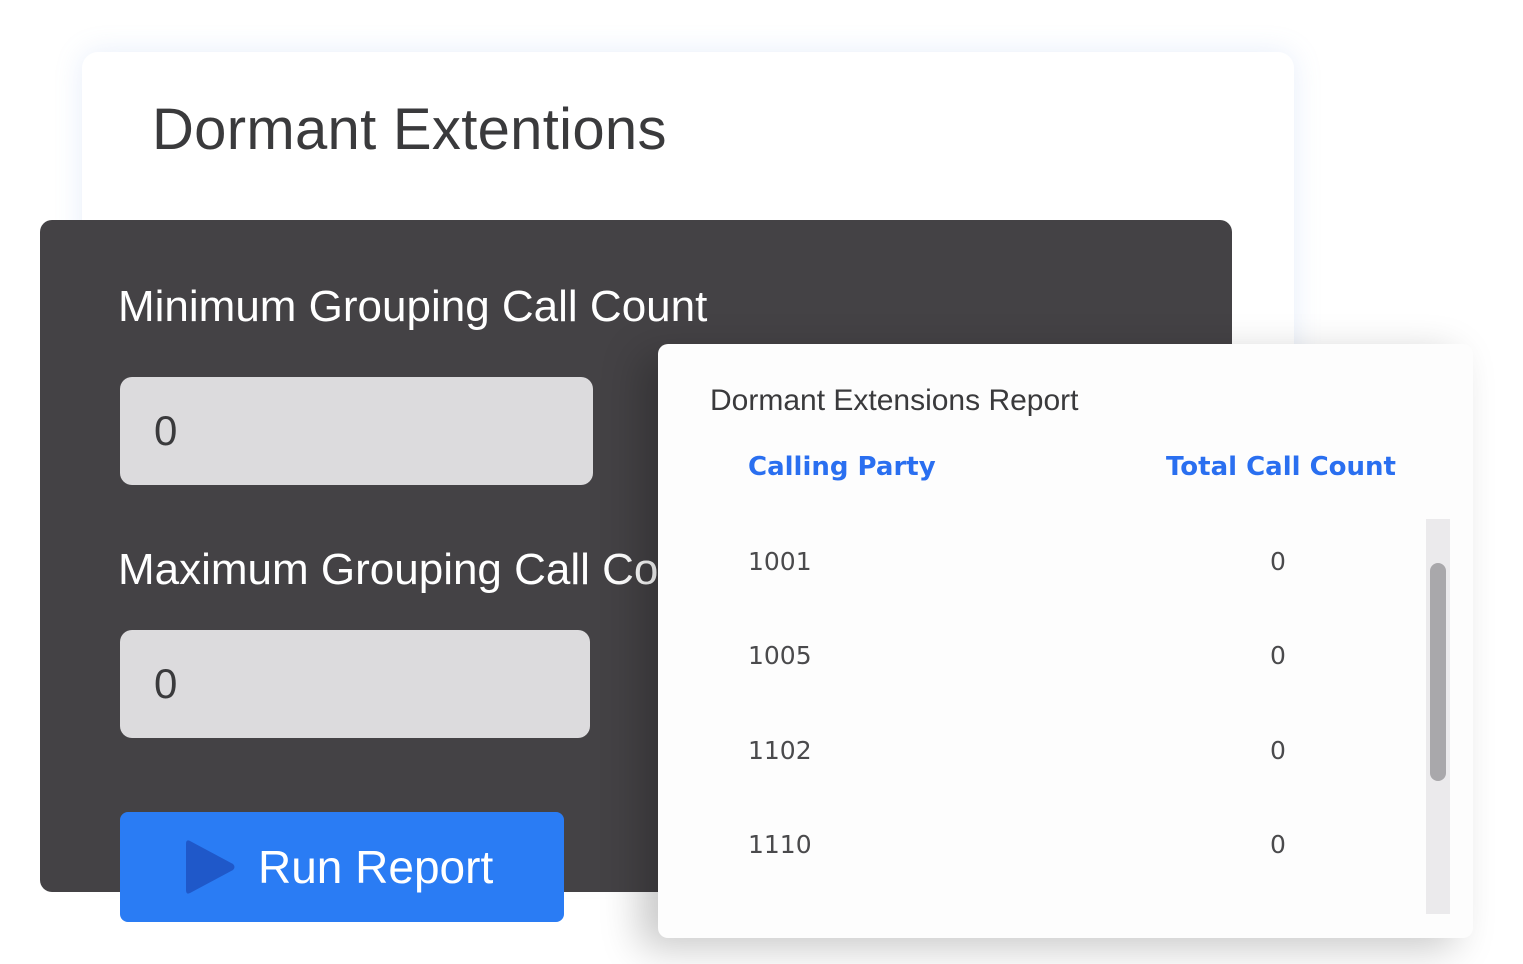  I want to click on min-call-count-input, so click(356, 431).